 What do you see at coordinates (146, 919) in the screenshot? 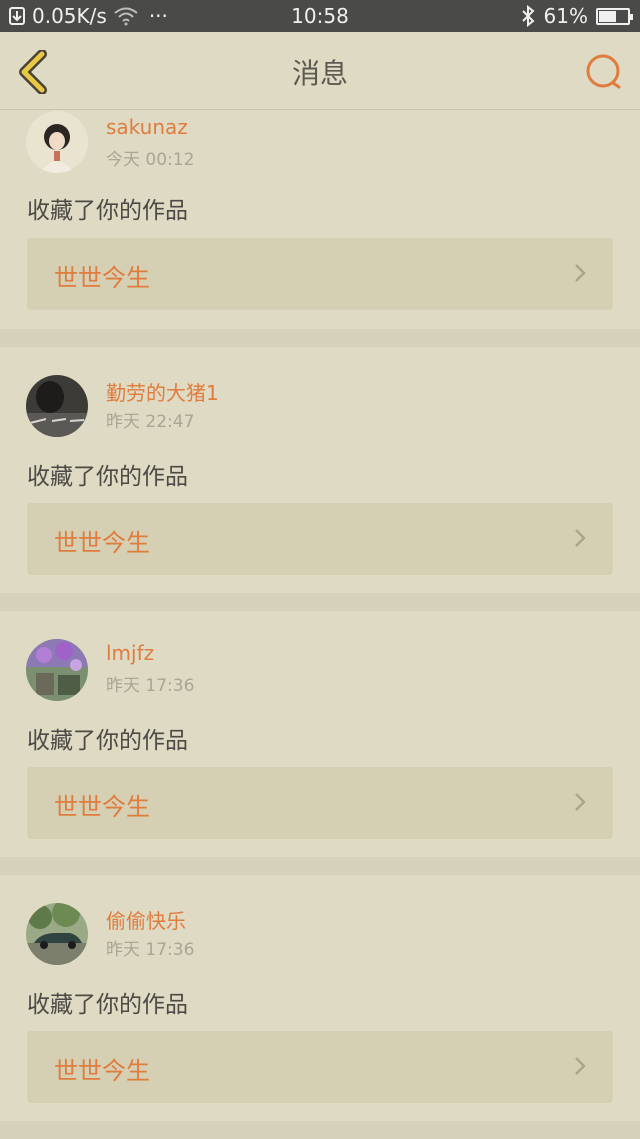
I see `username: 偷偷快乐` at bounding box center [146, 919].